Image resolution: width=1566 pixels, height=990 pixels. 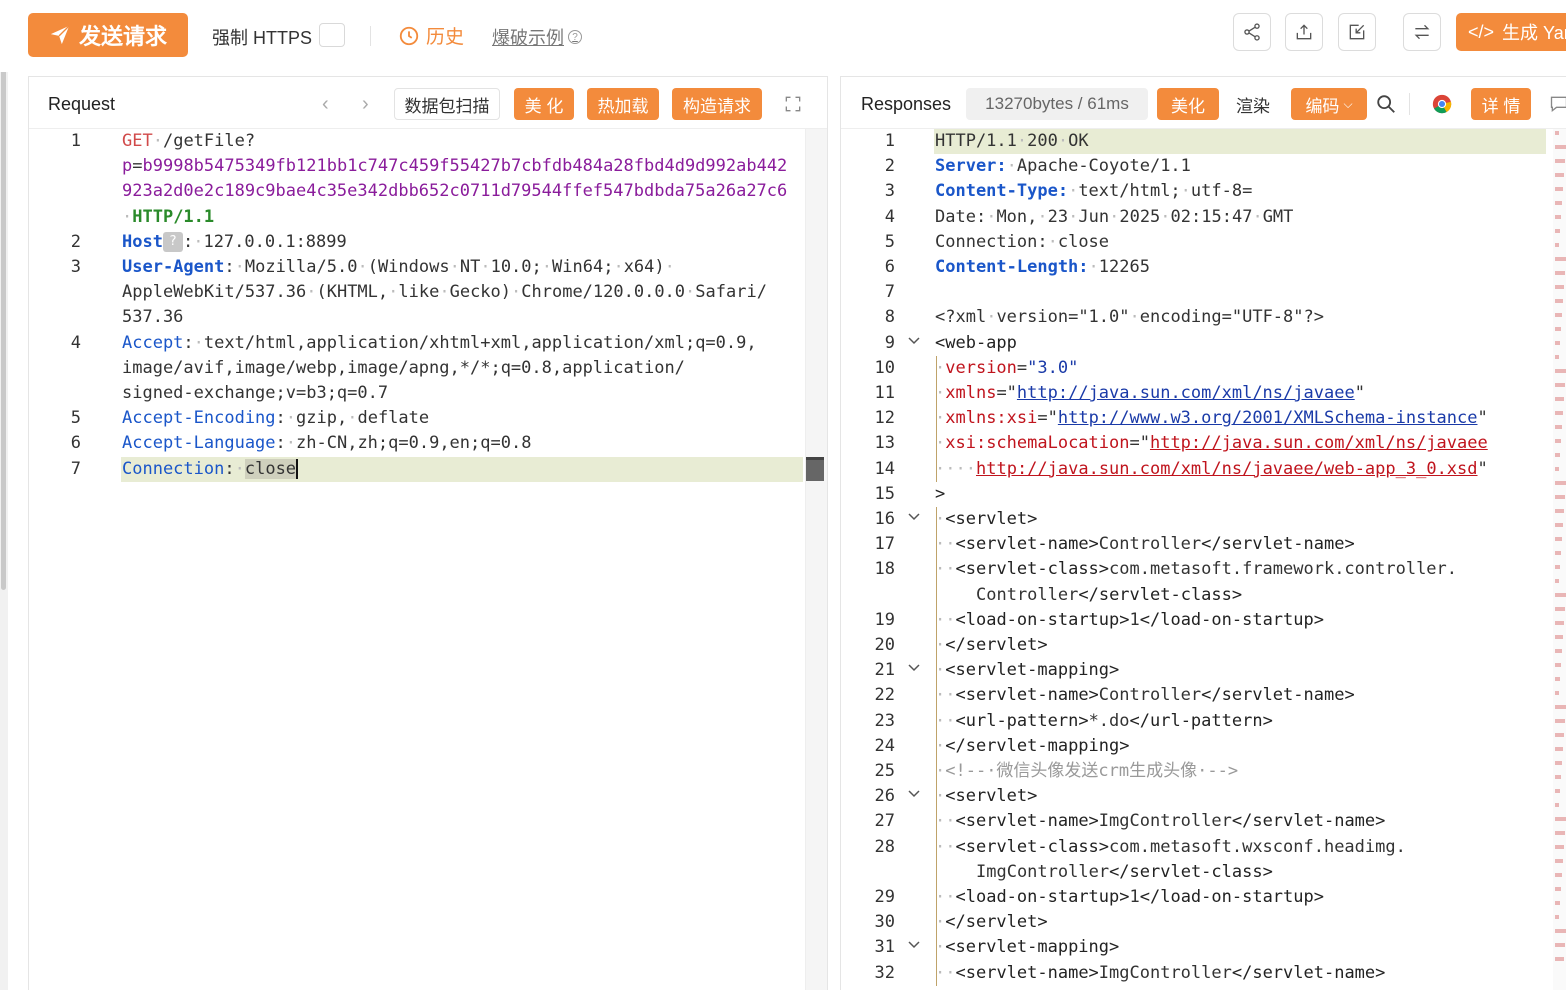 I want to click on next-arrow-icon: ›, so click(x=365, y=104).